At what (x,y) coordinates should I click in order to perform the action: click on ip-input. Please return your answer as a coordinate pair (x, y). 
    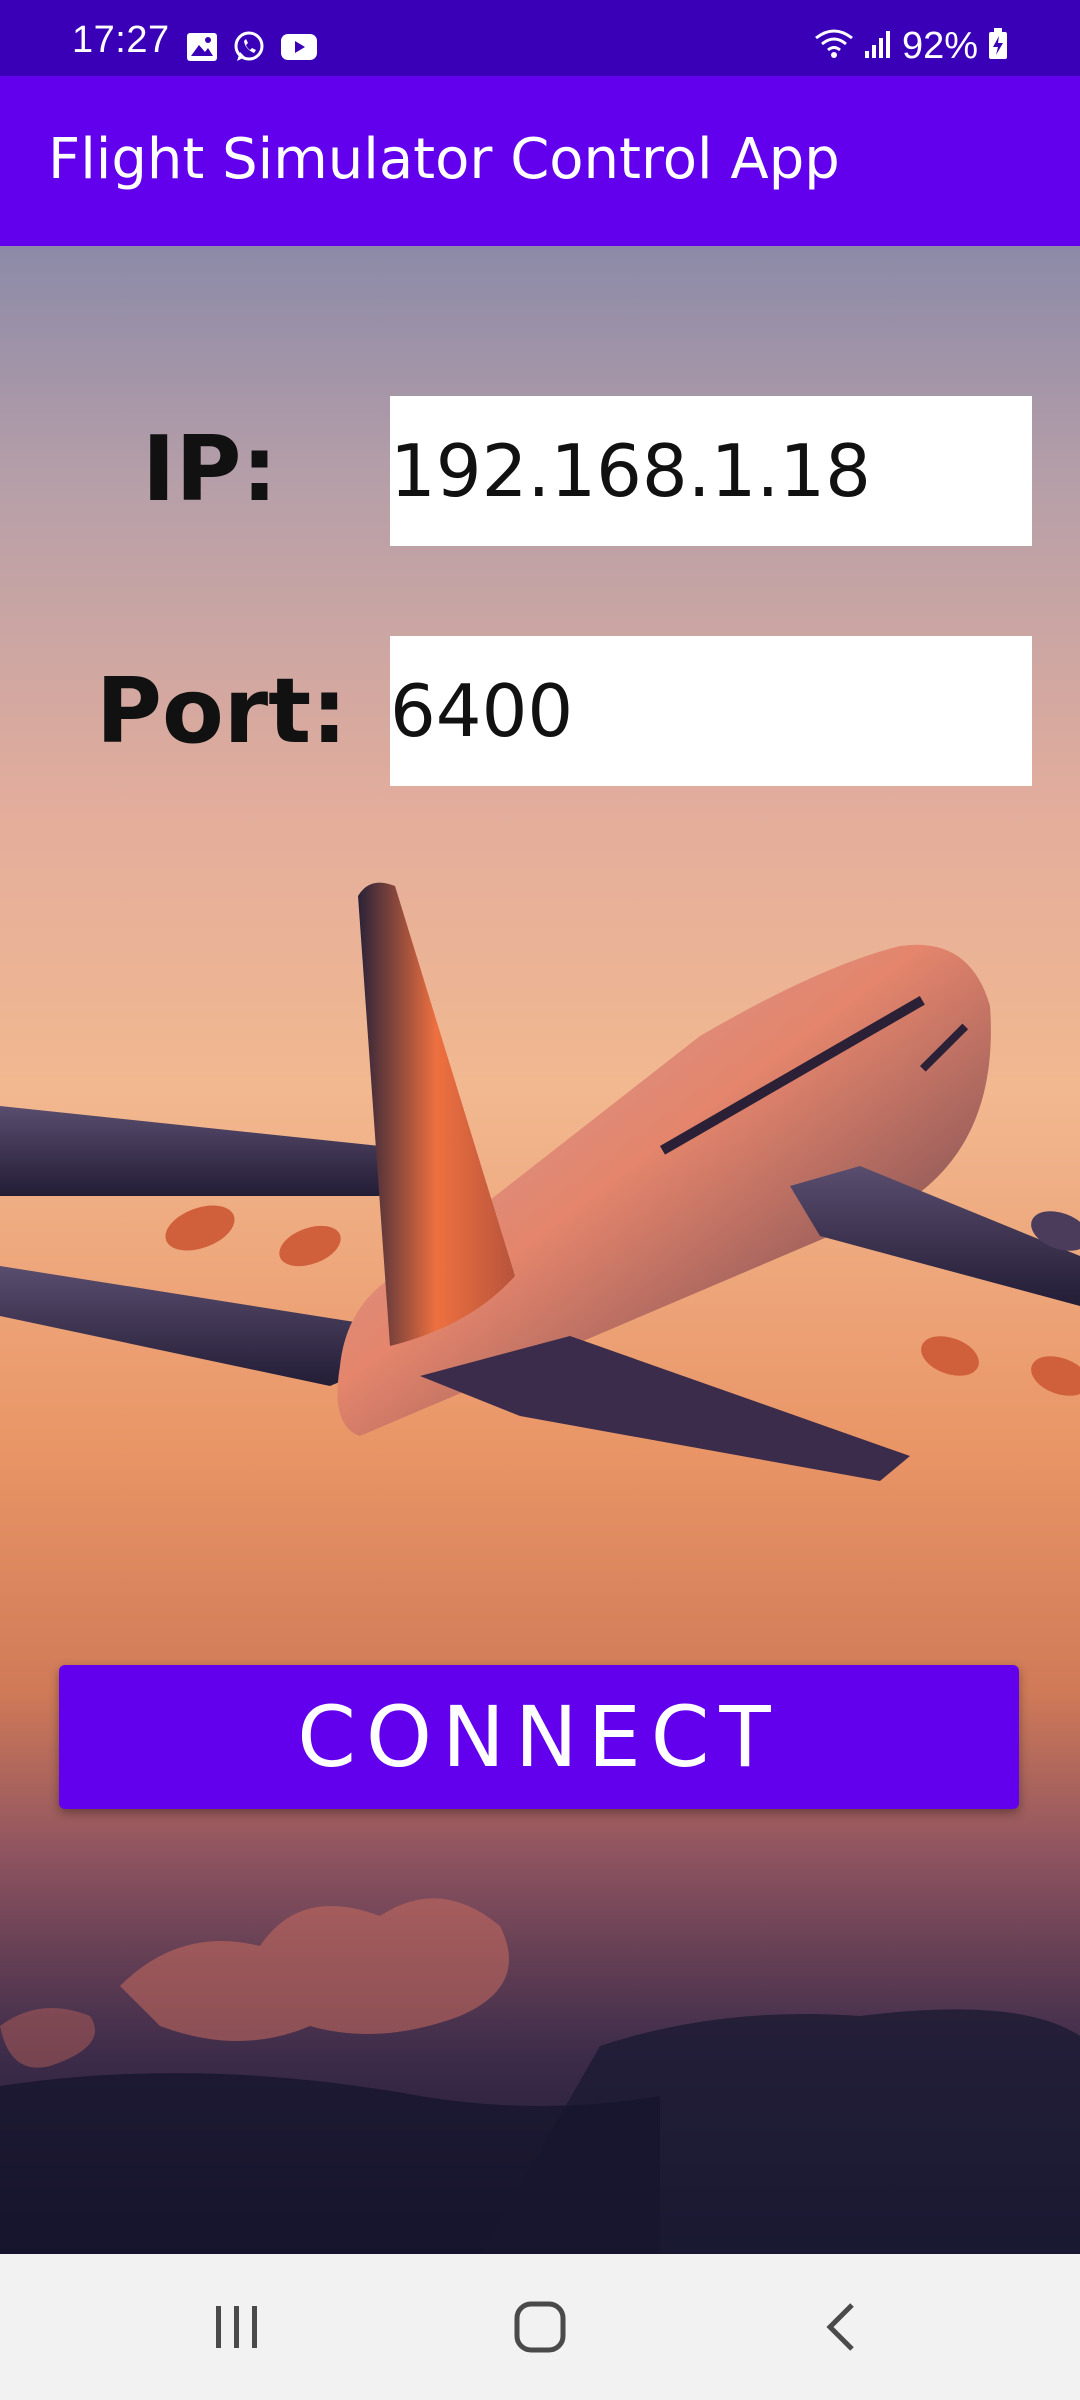
    Looking at the image, I should click on (711, 471).